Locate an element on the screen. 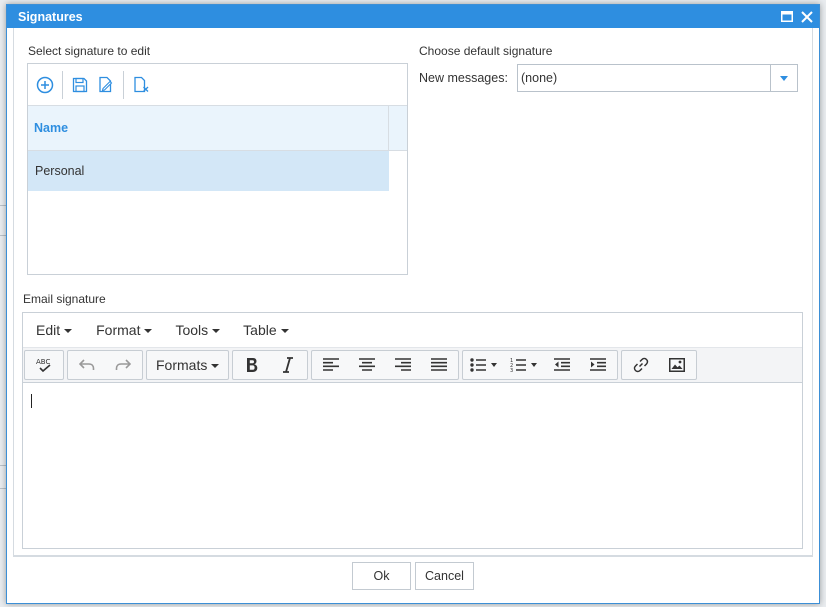 This screenshot has width=826, height=607. new-messages-value: (none) is located at coordinates (539, 78).